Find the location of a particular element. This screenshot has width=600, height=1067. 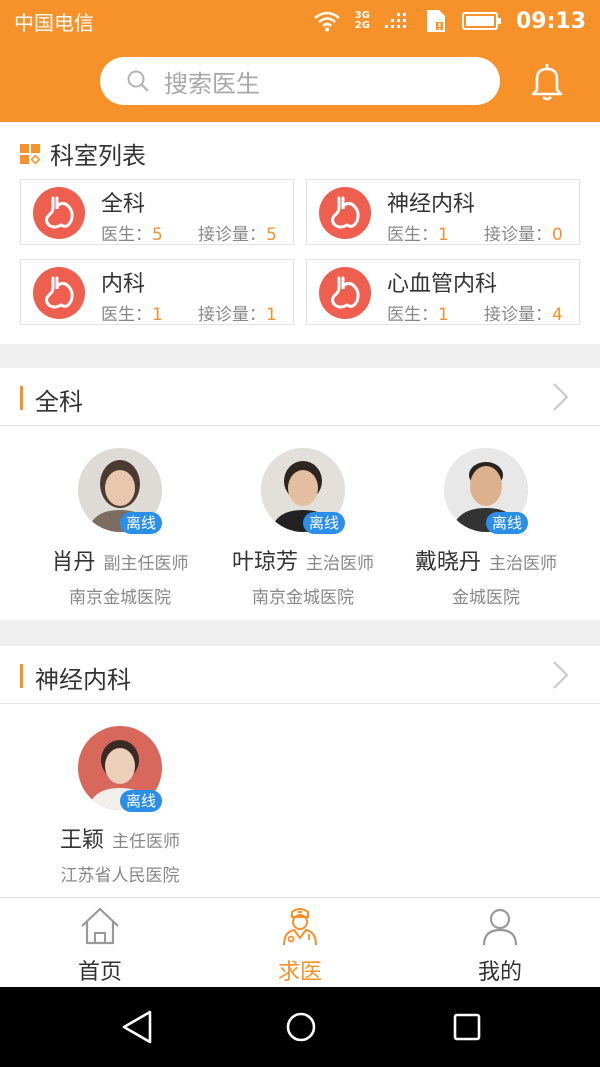

doctor-count: 医生：5 is located at coordinates (132, 235).